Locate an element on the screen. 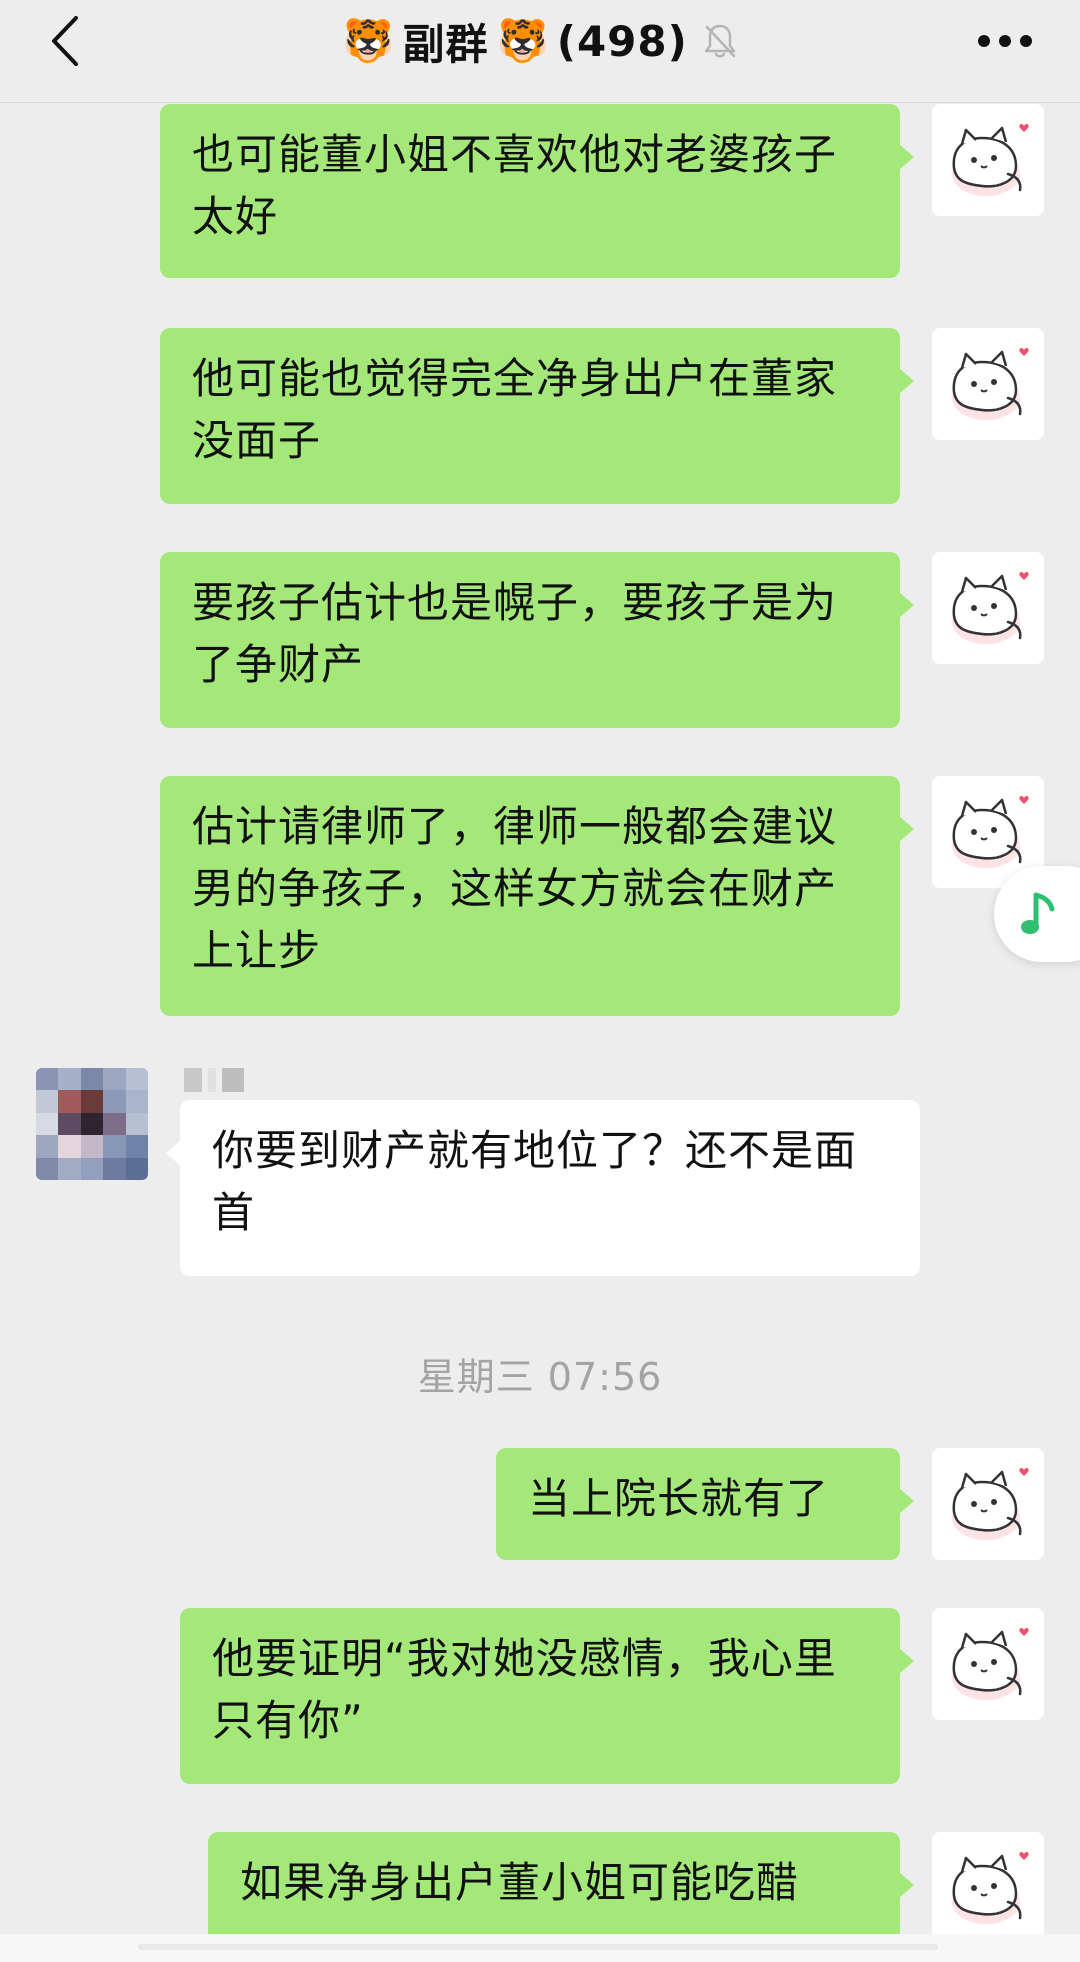  message-bubble-self: 估计请律师了，律师一般都会建议男的争孩子，这样女方就会在财产上让步 is located at coordinates (537, 896).